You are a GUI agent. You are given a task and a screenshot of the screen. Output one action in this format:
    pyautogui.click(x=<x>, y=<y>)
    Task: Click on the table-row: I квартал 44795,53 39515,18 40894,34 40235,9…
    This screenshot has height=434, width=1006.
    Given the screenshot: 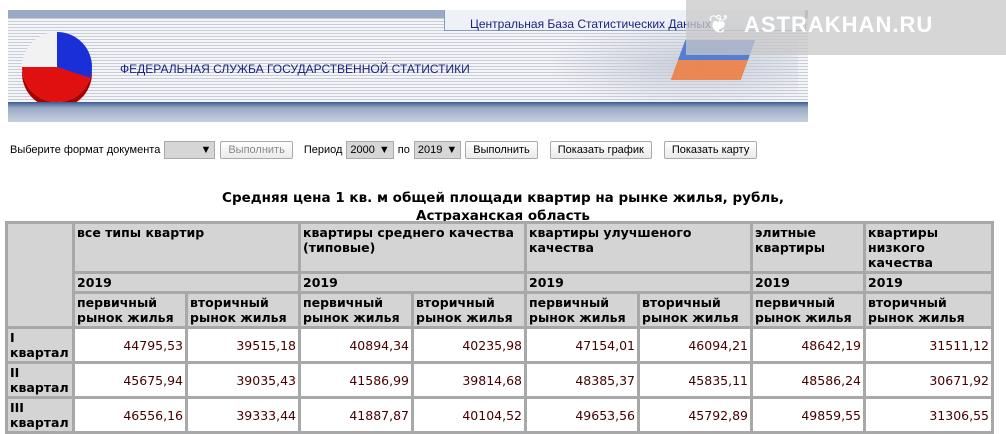 What is the action you would take?
    pyautogui.click(x=499, y=345)
    